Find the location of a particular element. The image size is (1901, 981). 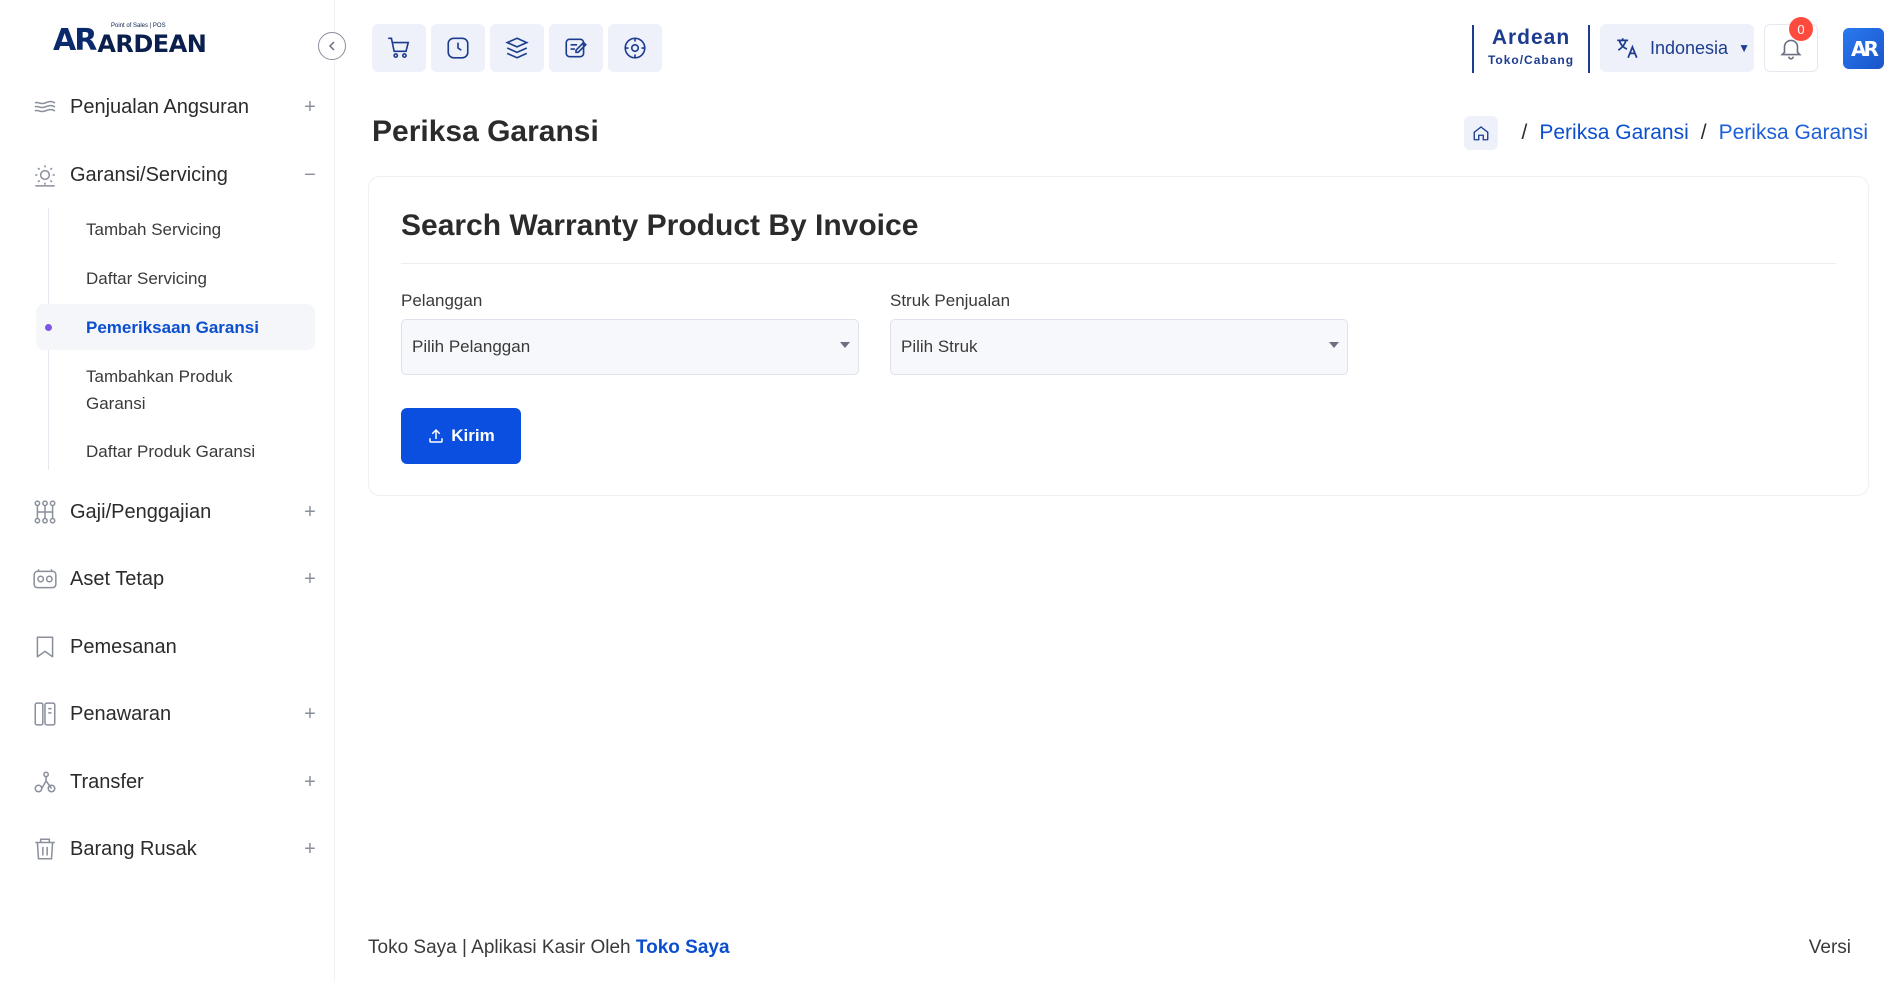

sidebar-item-label: Pemesanan is located at coordinates (123, 646).